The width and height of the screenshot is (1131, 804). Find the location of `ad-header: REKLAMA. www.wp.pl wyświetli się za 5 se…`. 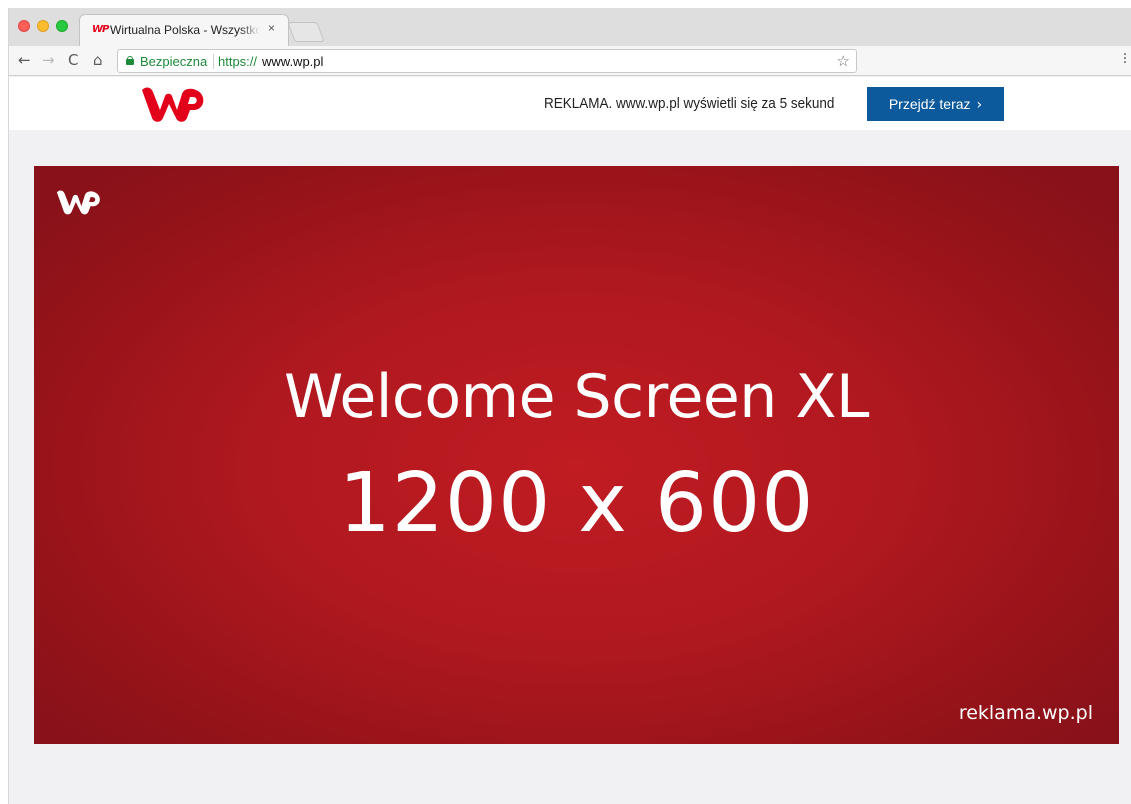

ad-header: REKLAMA. www.wp.pl wyświetli się za 5 se… is located at coordinates (570, 103).